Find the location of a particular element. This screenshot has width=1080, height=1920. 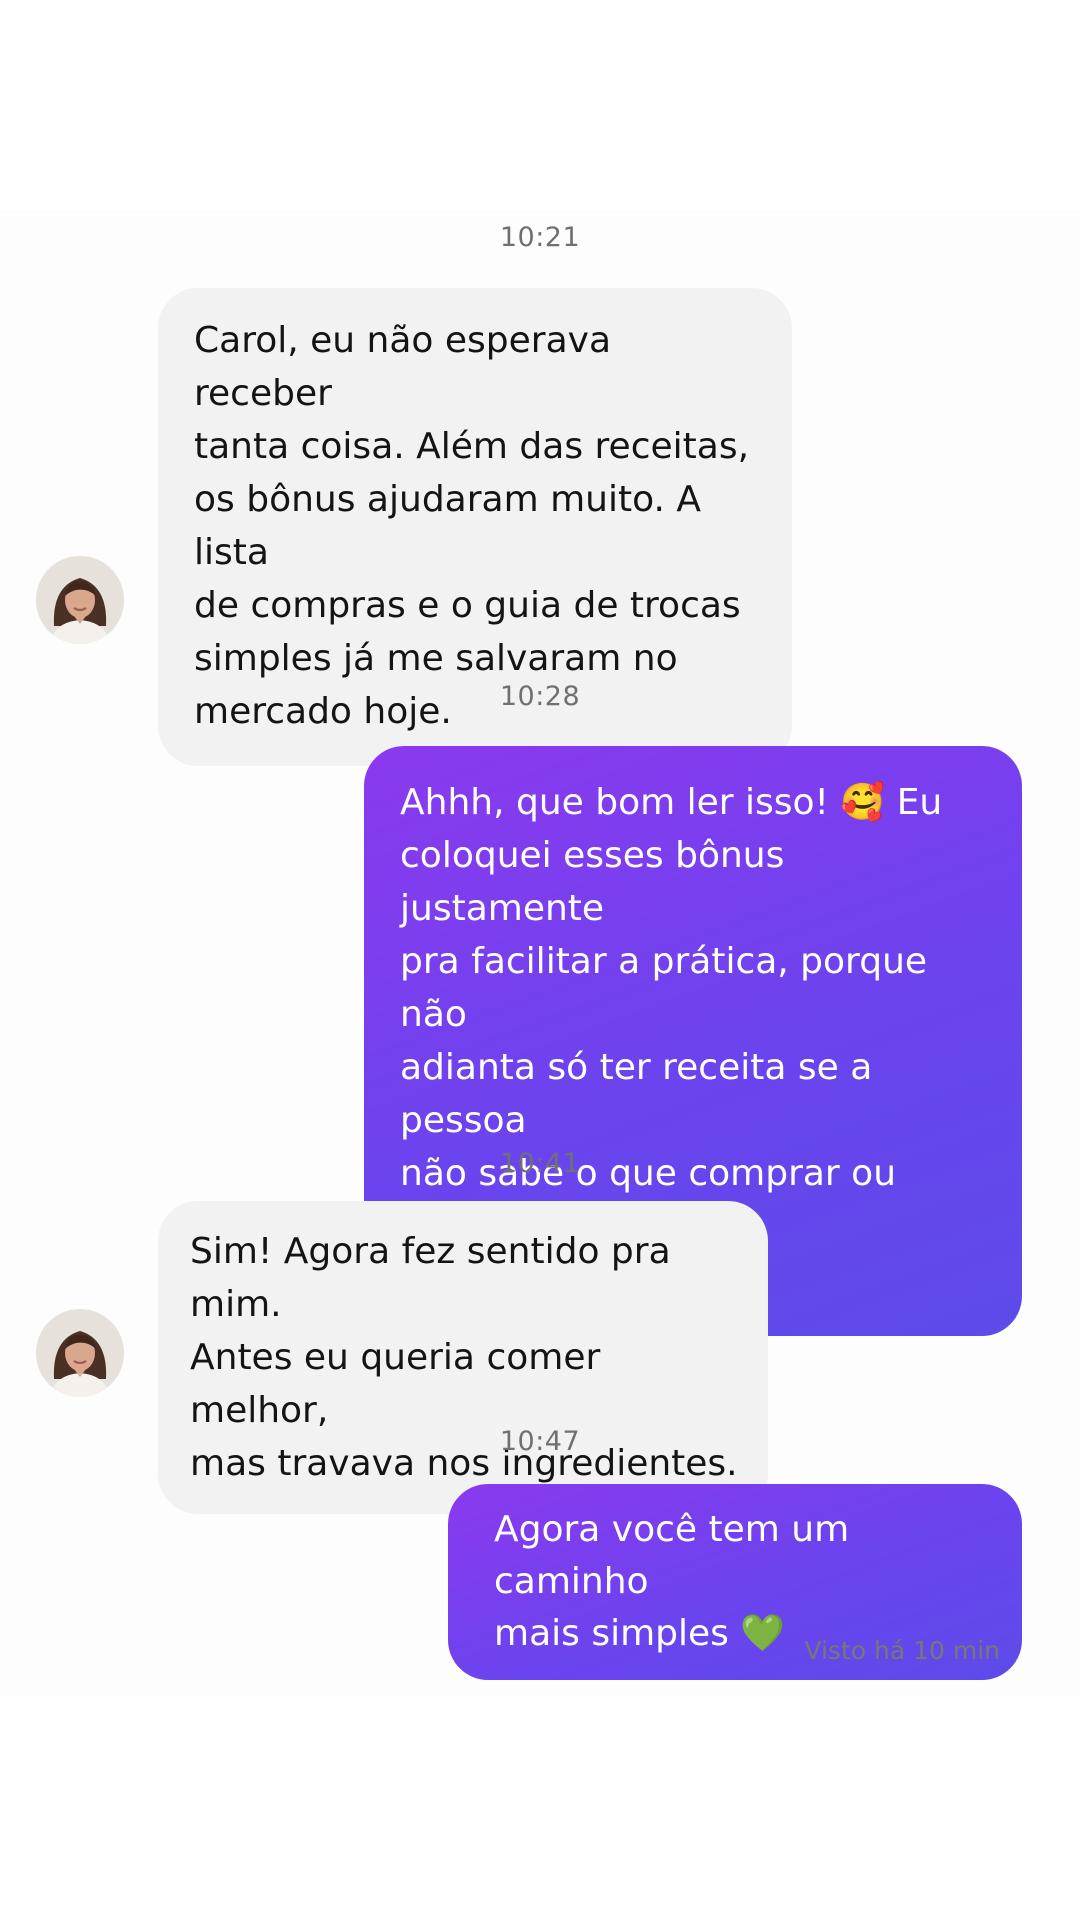

seen-status: Visto há 10 min is located at coordinates (902, 1650).